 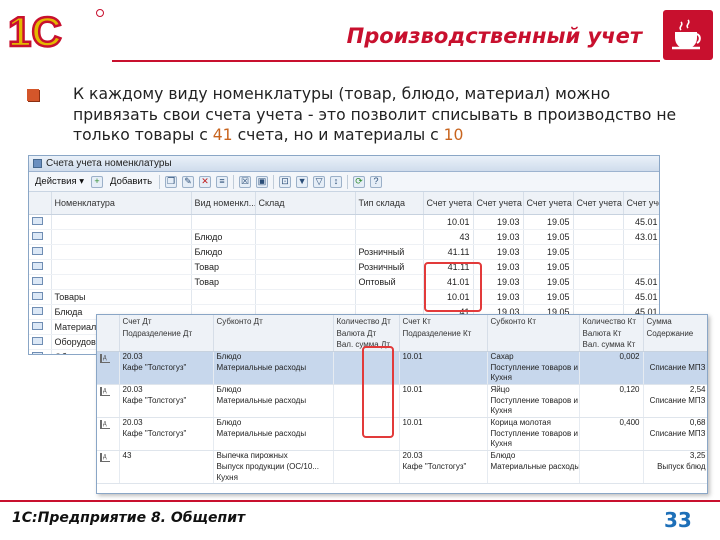 I want to click on table-row: д 20.03 Блюдо 10.01 Корица молотая 0,400 0,68, so click(x=402, y=423).